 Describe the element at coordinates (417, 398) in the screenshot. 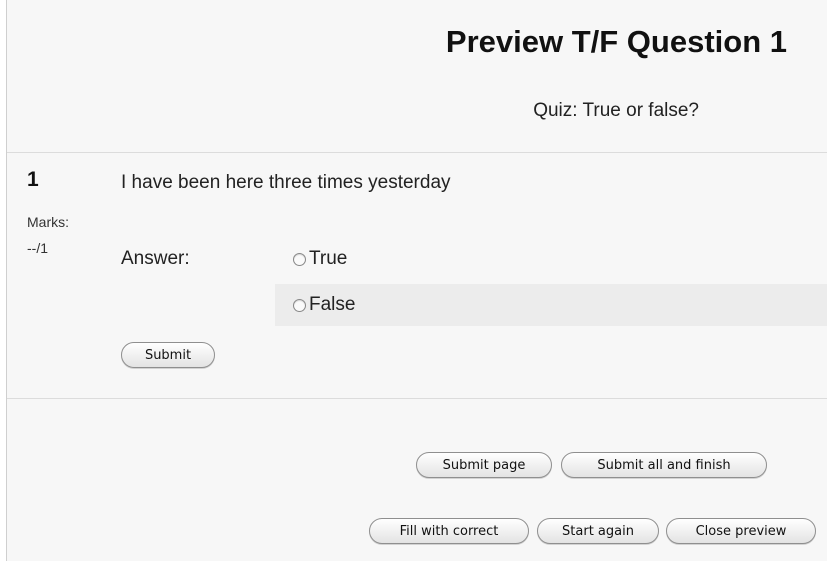

I see `question-divider` at that location.